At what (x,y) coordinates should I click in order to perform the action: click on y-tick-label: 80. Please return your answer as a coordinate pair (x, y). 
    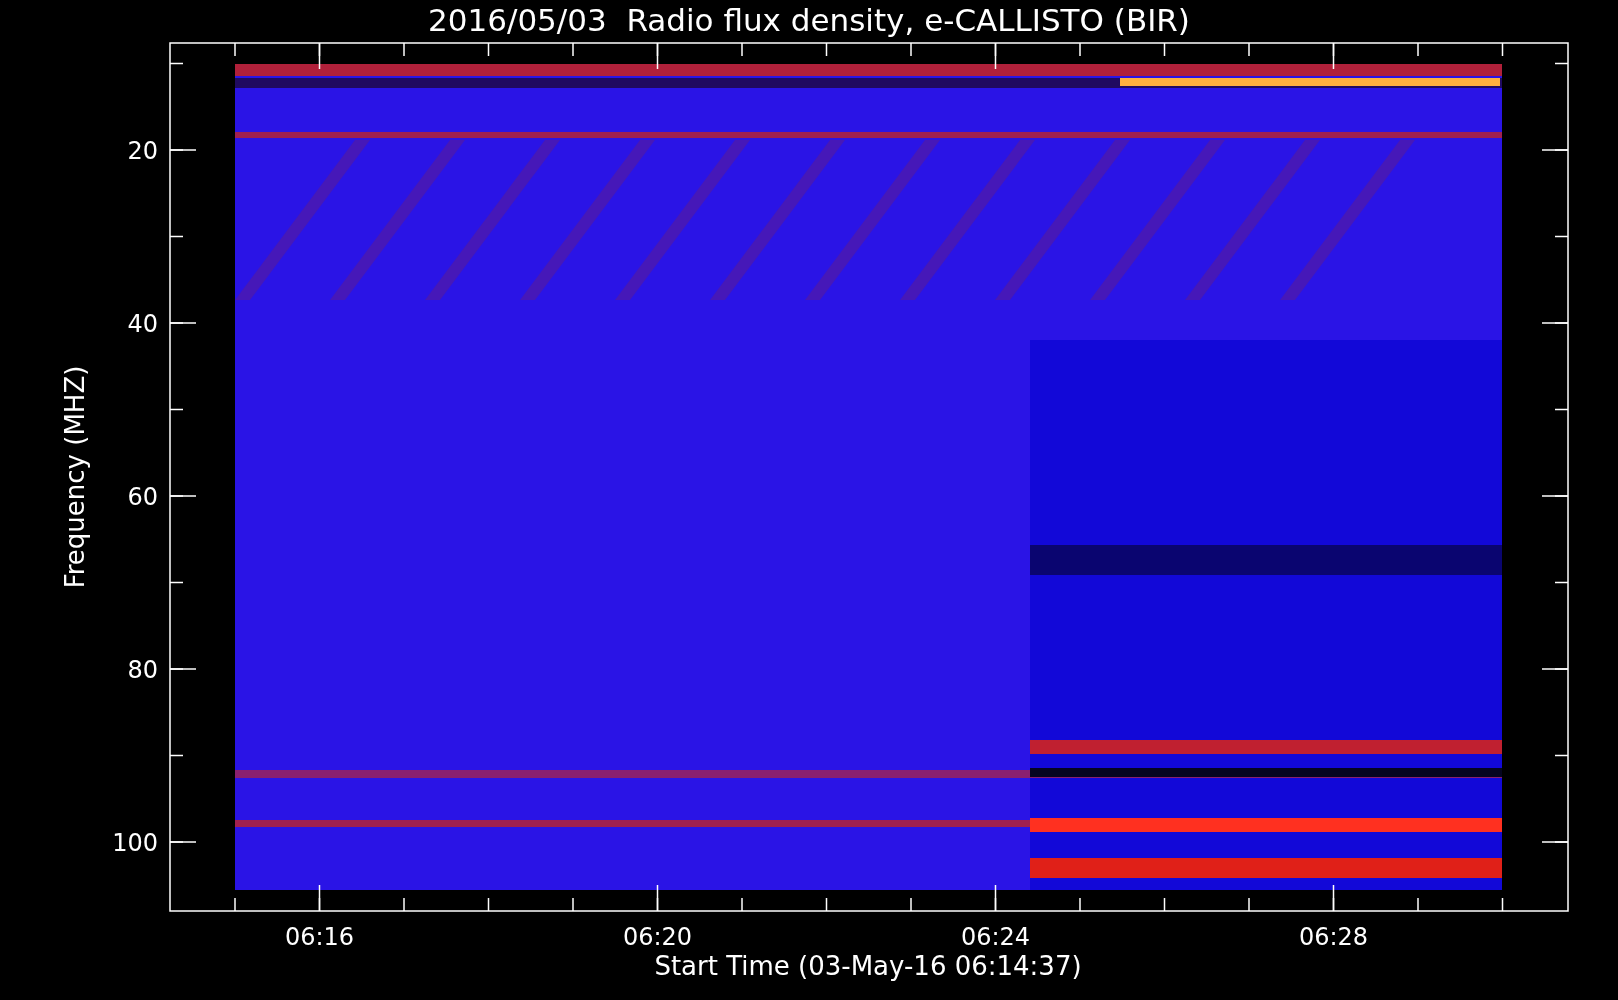
    Looking at the image, I should click on (142, 670).